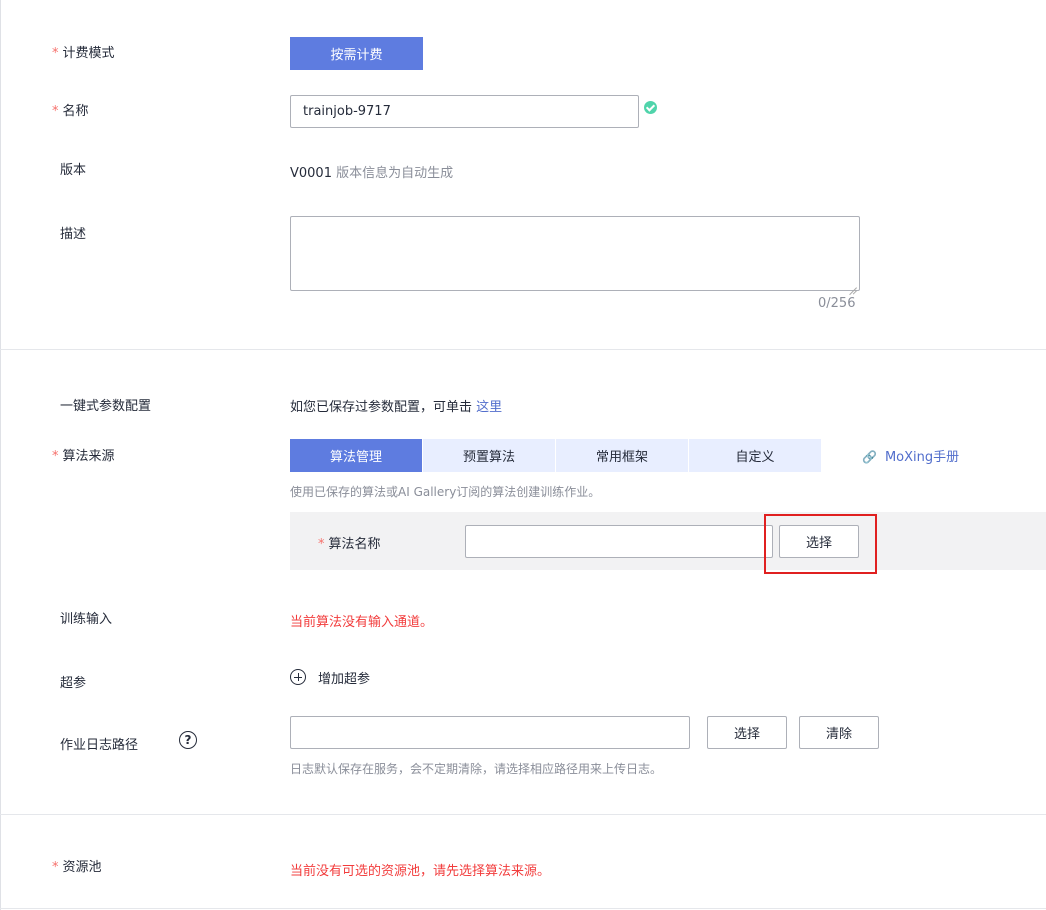 The height and width of the screenshot is (910, 1046). I want to click on oneclick-here-link: 这里, so click(489, 407).